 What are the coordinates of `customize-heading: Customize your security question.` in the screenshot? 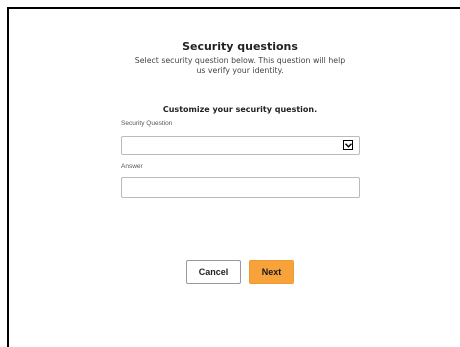 It's located at (240, 109).